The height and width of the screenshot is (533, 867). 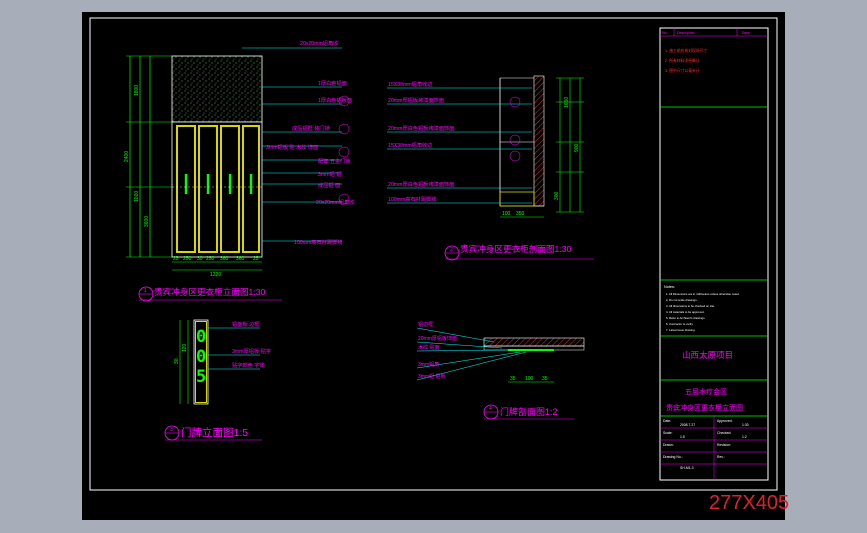 I want to click on section-dim-bottom-1: 100, so click(x=506, y=214).